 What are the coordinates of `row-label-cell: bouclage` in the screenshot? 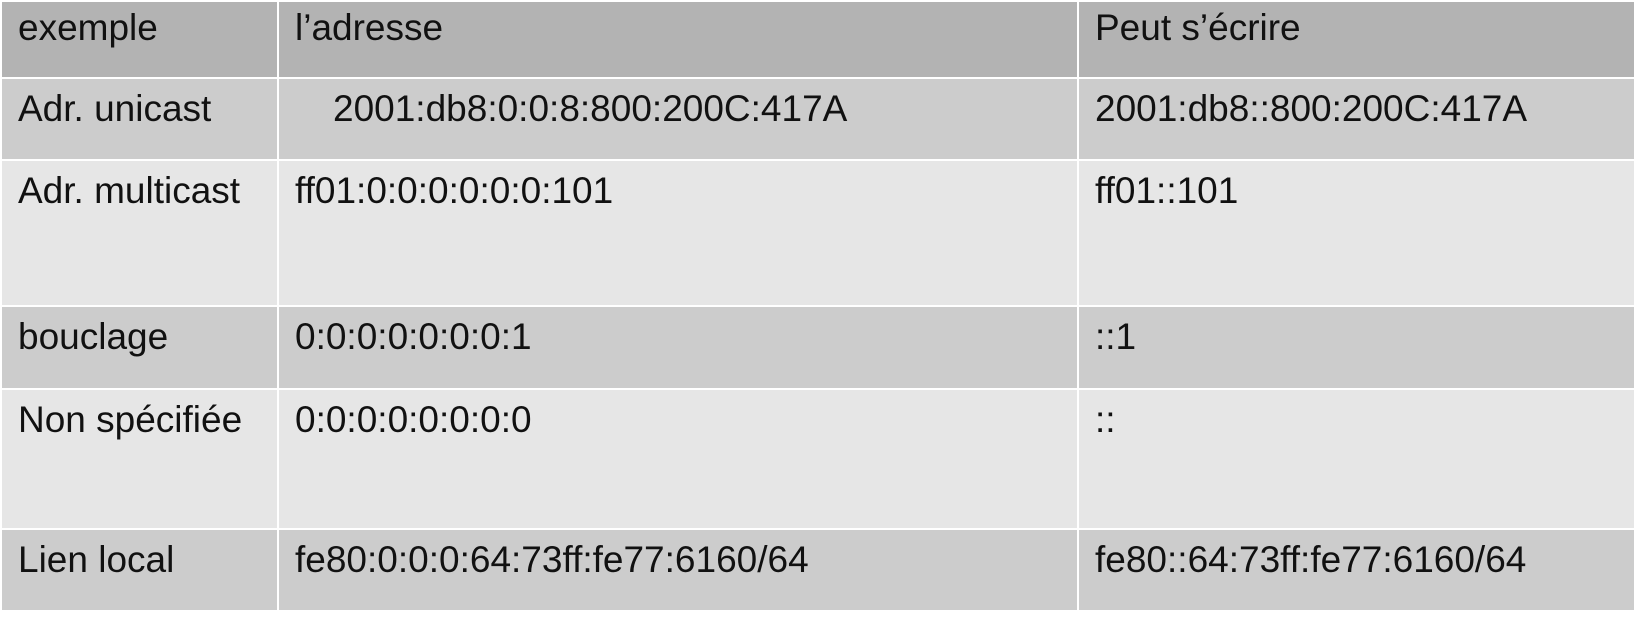 It's located at (139, 347).